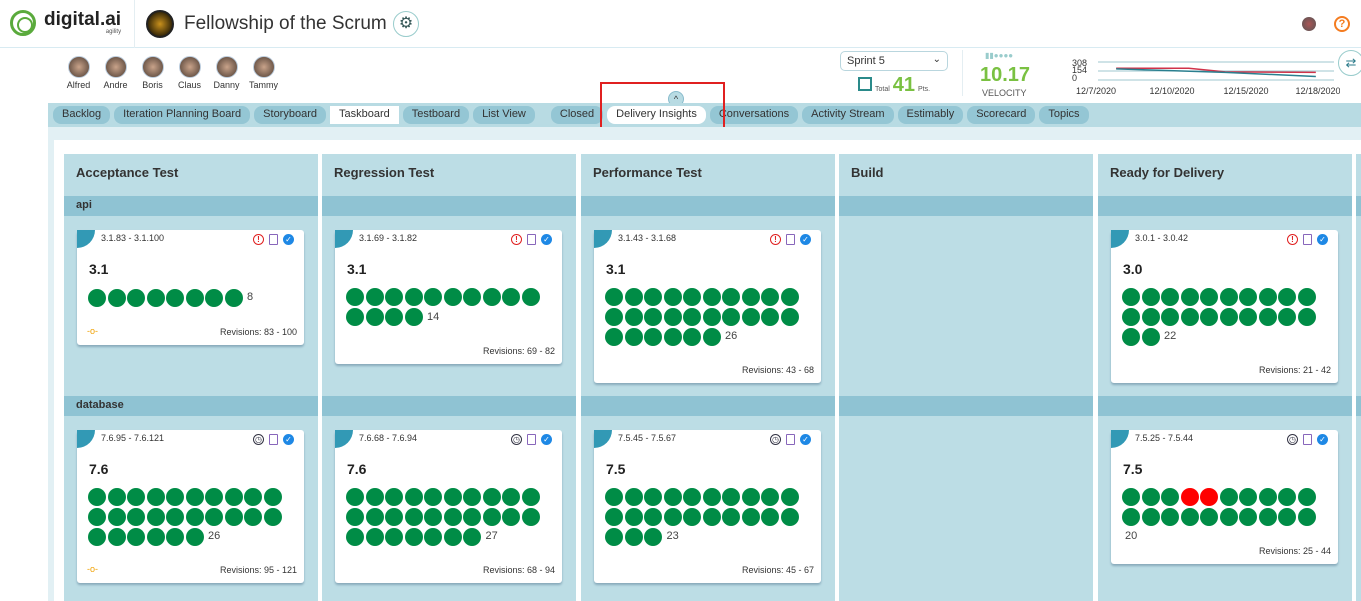 The image size is (1361, 601). What do you see at coordinates (1224, 497) in the screenshot?
I see `release-card: 7.5.25 - 7.5.44 ◷ ✓ 7.5 20 Revisions: 25 - 44` at bounding box center [1224, 497].